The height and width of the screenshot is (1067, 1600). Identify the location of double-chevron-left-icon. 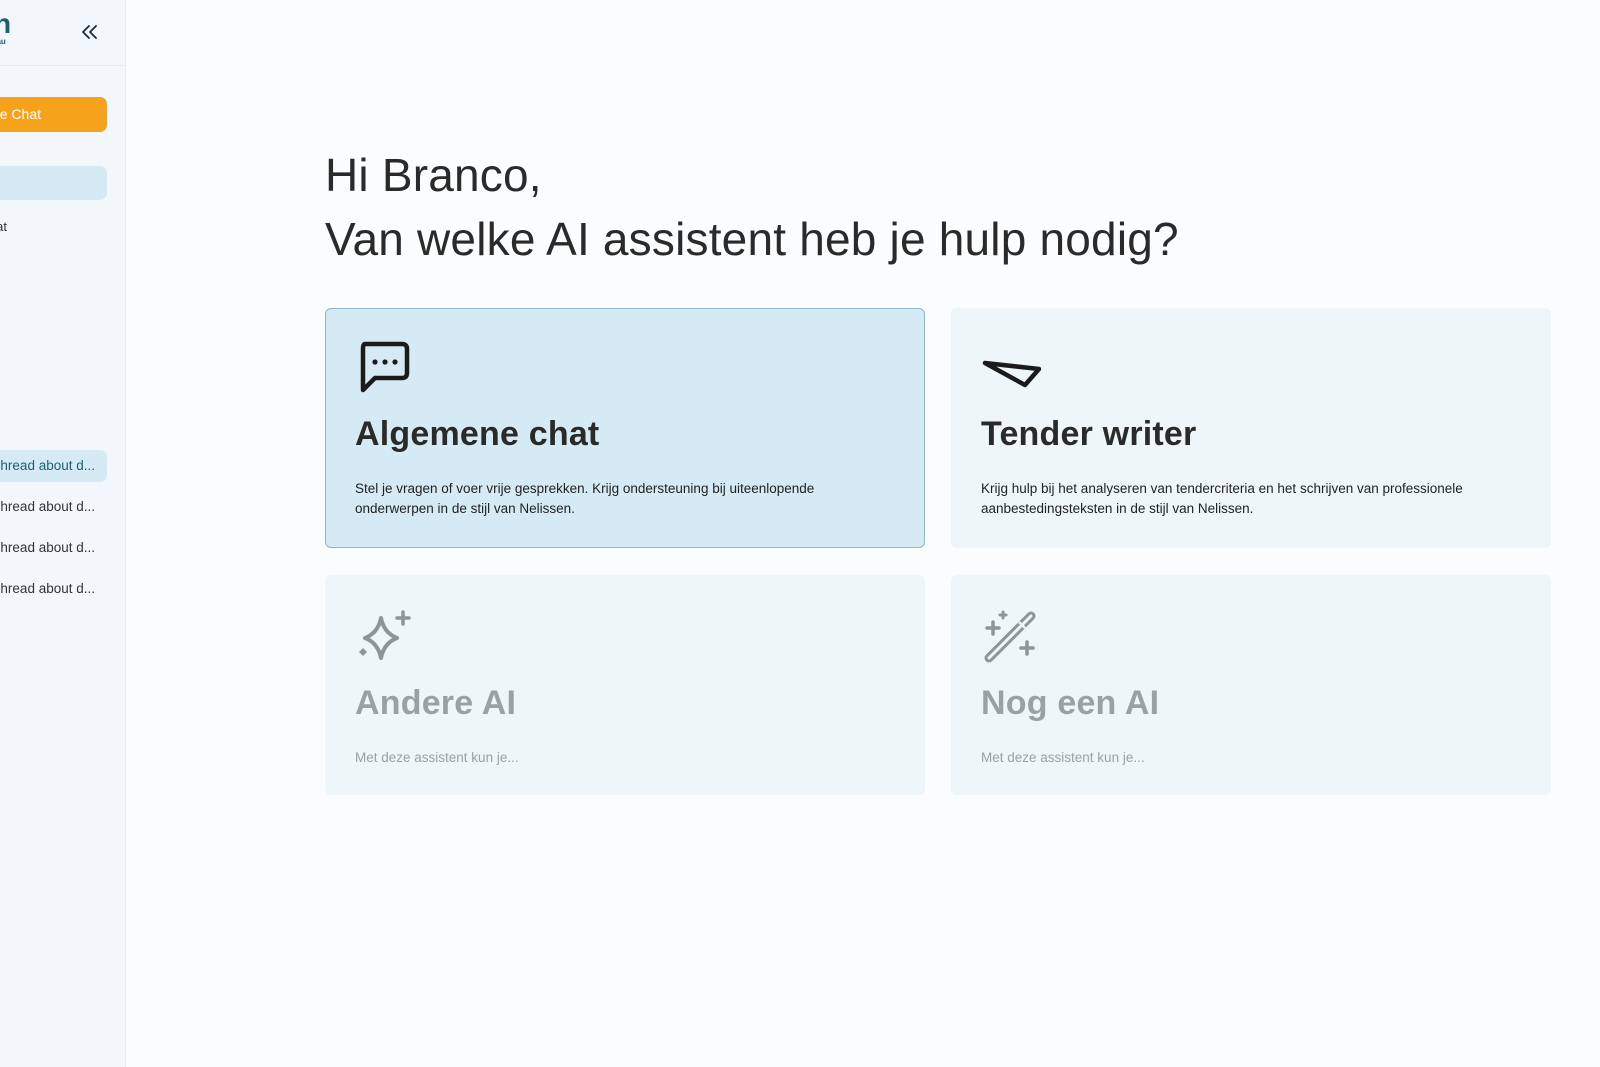
(89, 32).